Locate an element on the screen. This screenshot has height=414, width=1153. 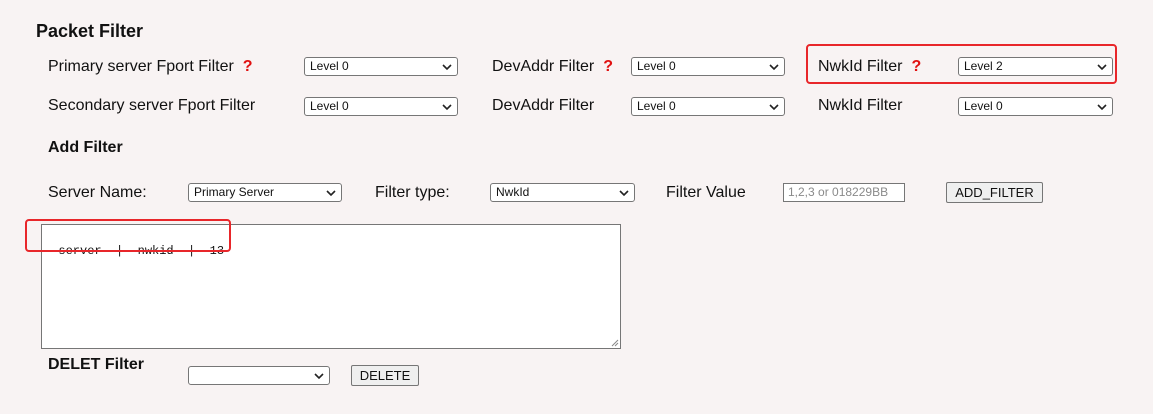
secondary-fport-filter-value: Level 0 is located at coordinates (329, 106).